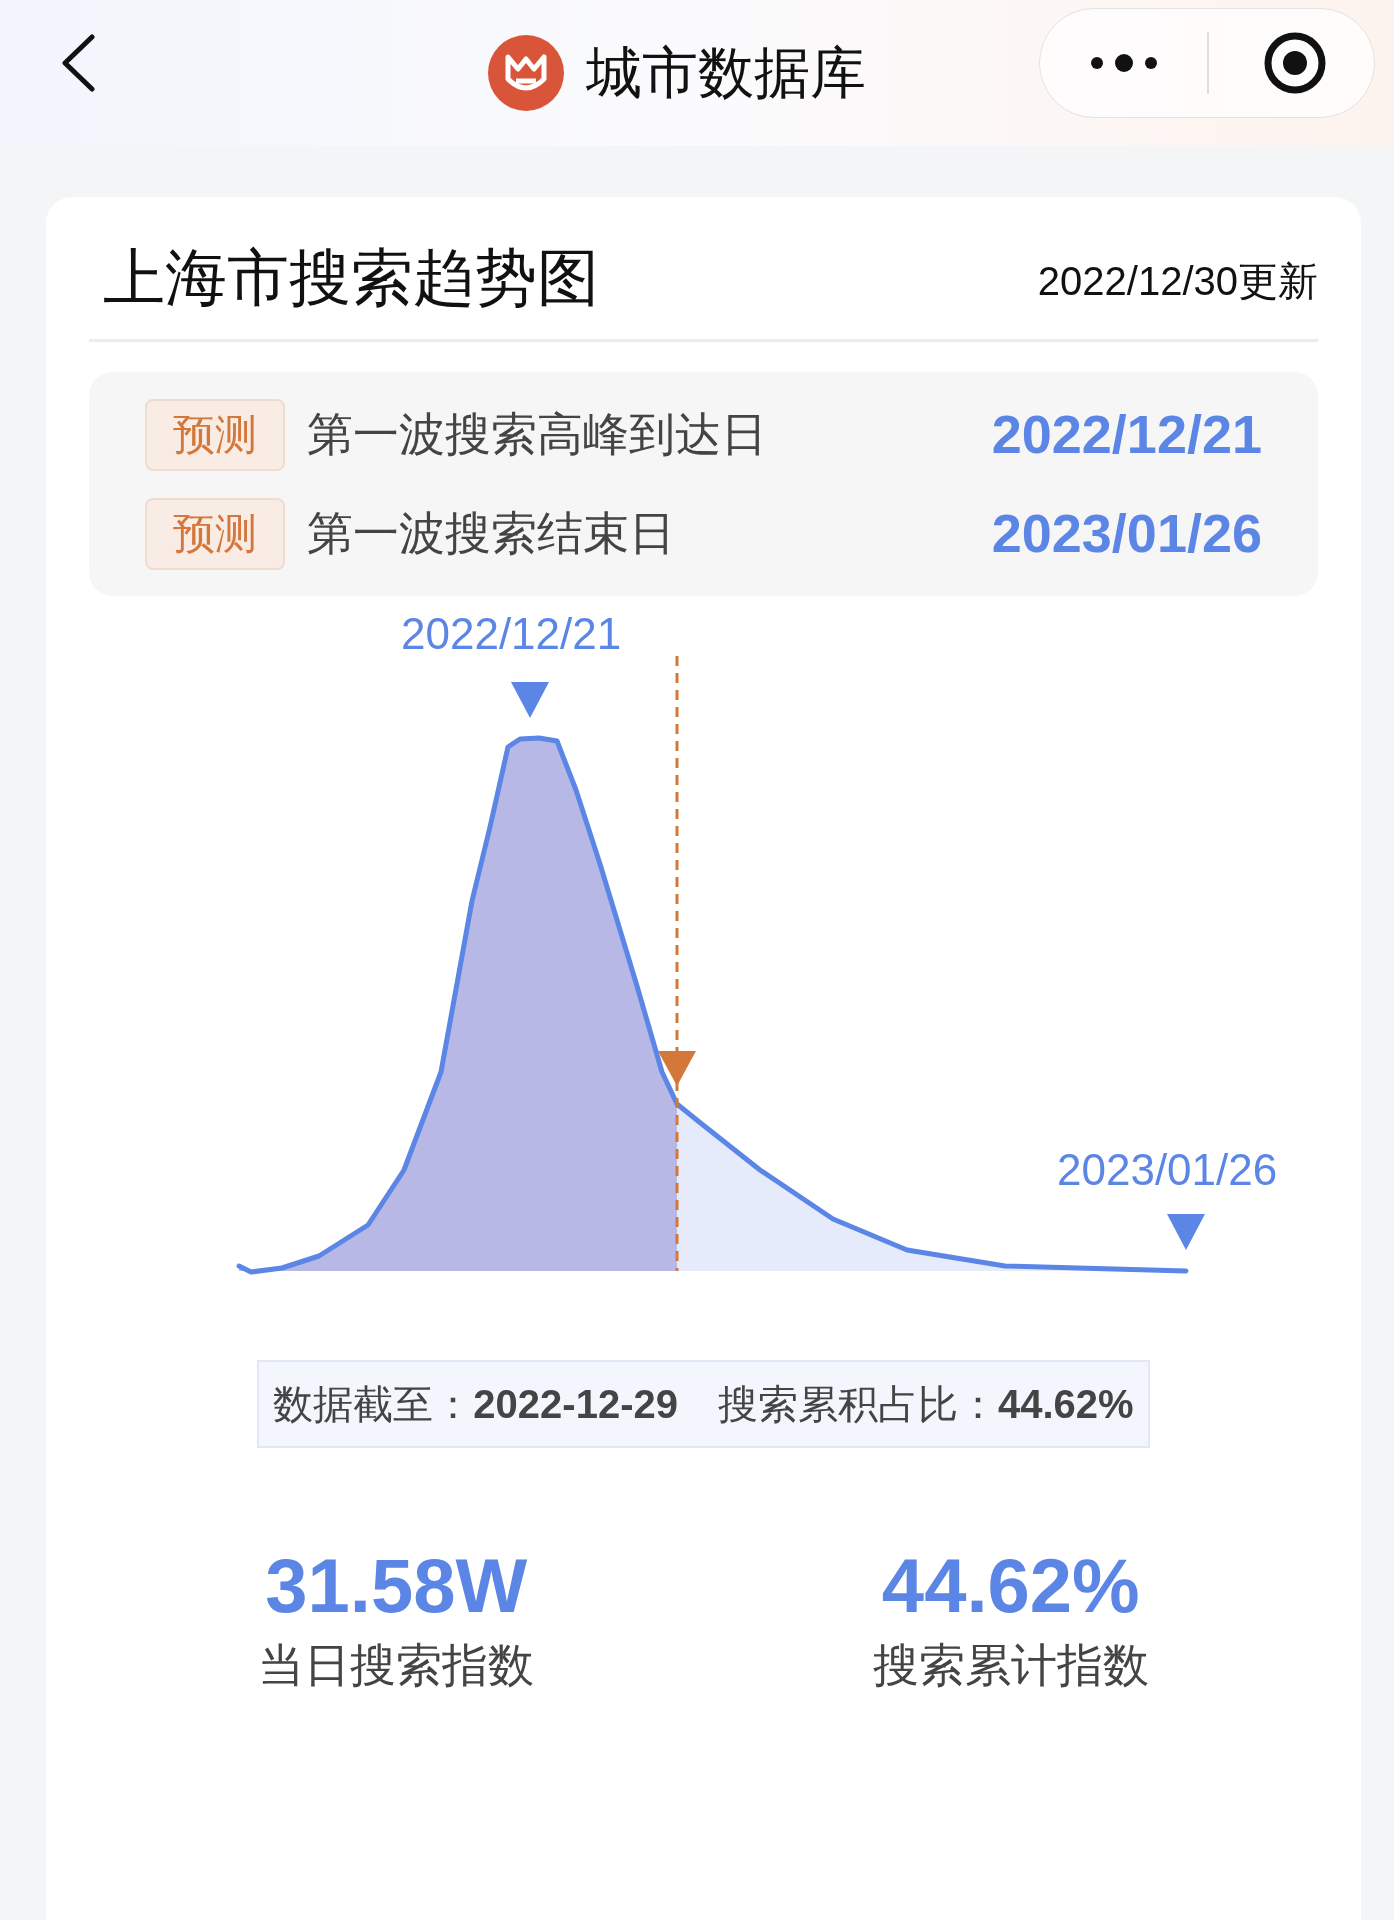 The image size is (1394, 1920). Describe the element at coordinates (78, 63) in the screenshot. I see `back-icon` at that location.